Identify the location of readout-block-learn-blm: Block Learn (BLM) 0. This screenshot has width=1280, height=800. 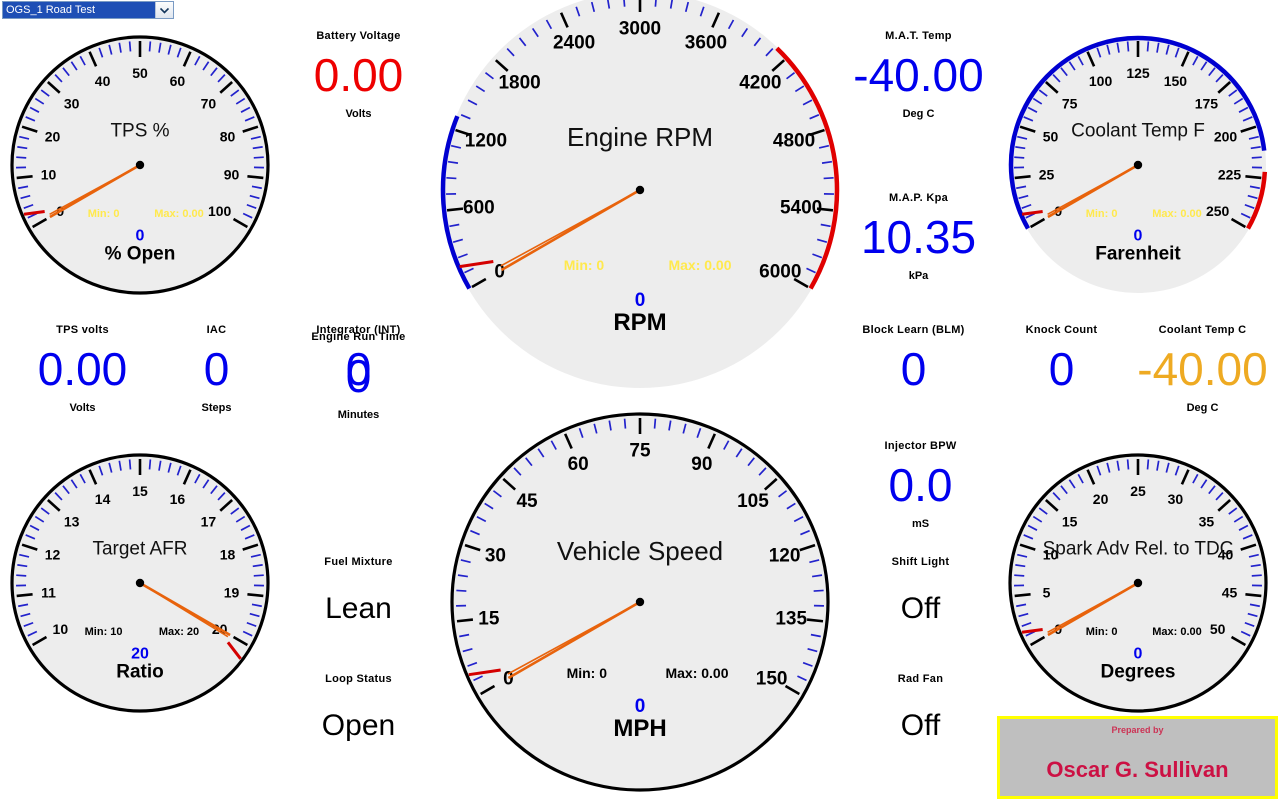
(913, 358).